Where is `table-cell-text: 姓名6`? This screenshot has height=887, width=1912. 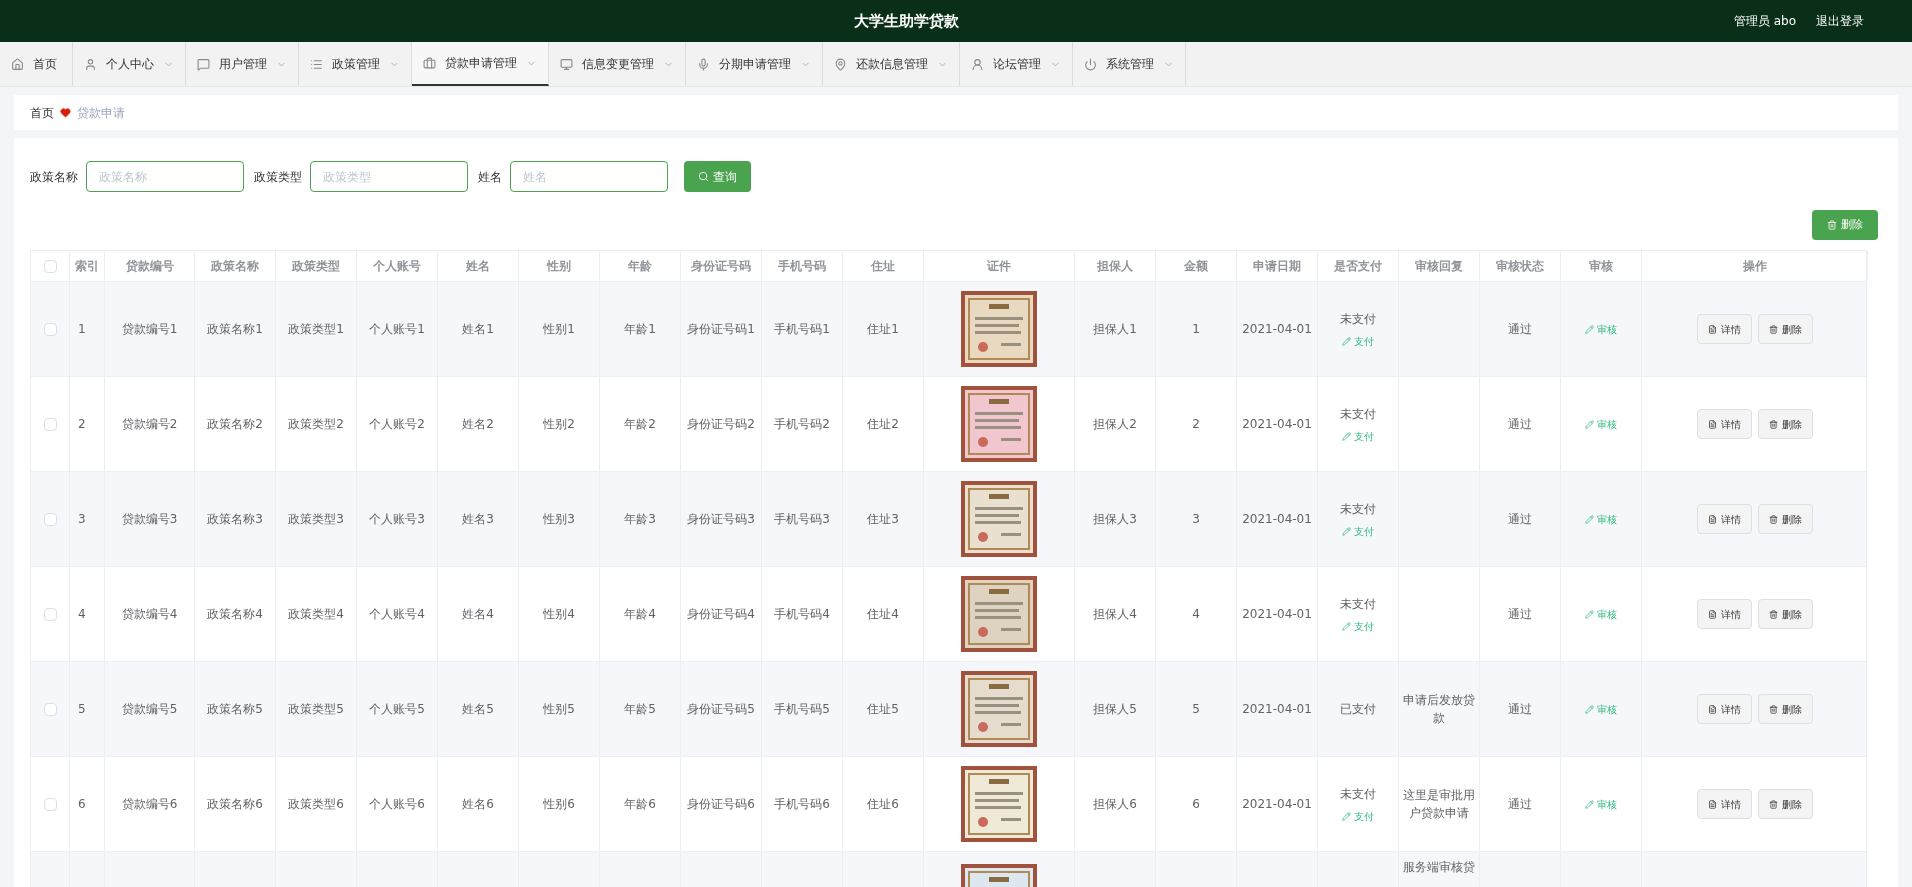
table-cell-text: 姓名6 is located at coordinates (478, 804).